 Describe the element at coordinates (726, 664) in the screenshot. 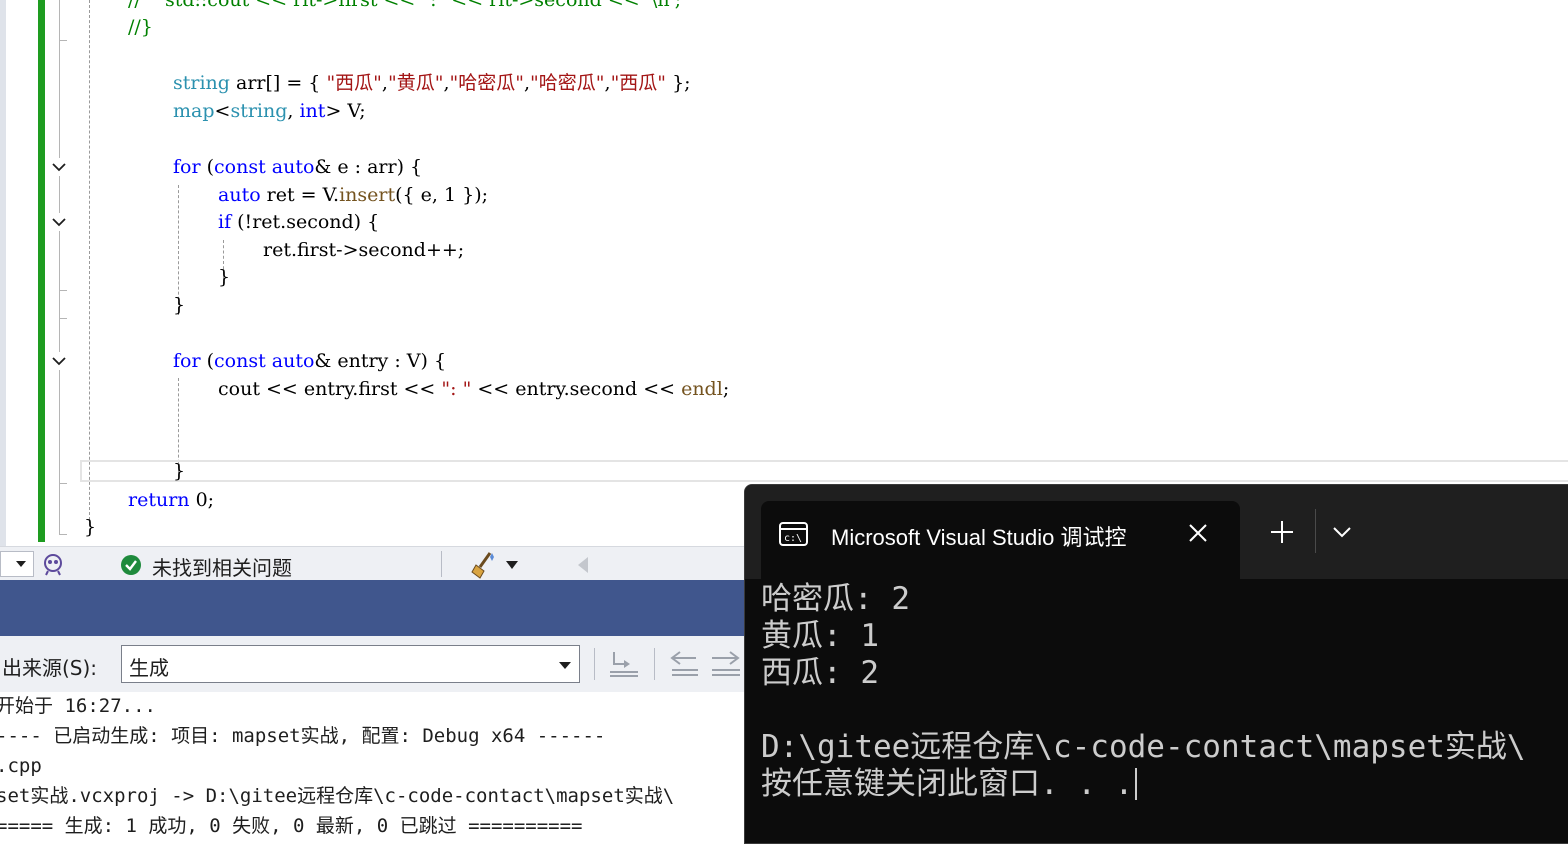

I see `next-message-icon` at that location.